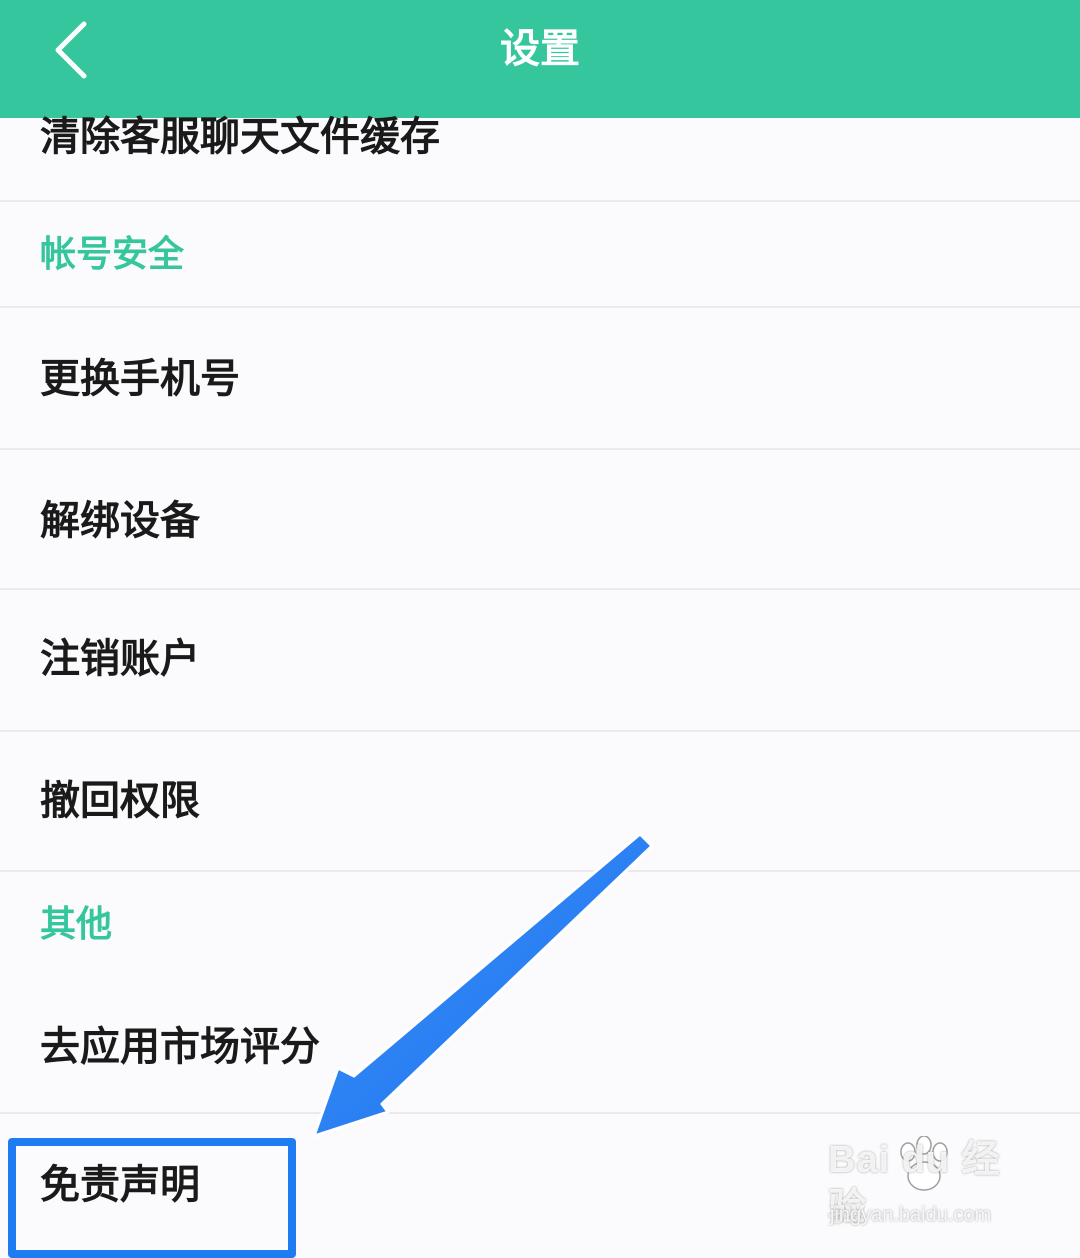  Describe the element at coordinates (120, 801) in the screenshot. I see `settings-item-label: 撤回权限` at that location.